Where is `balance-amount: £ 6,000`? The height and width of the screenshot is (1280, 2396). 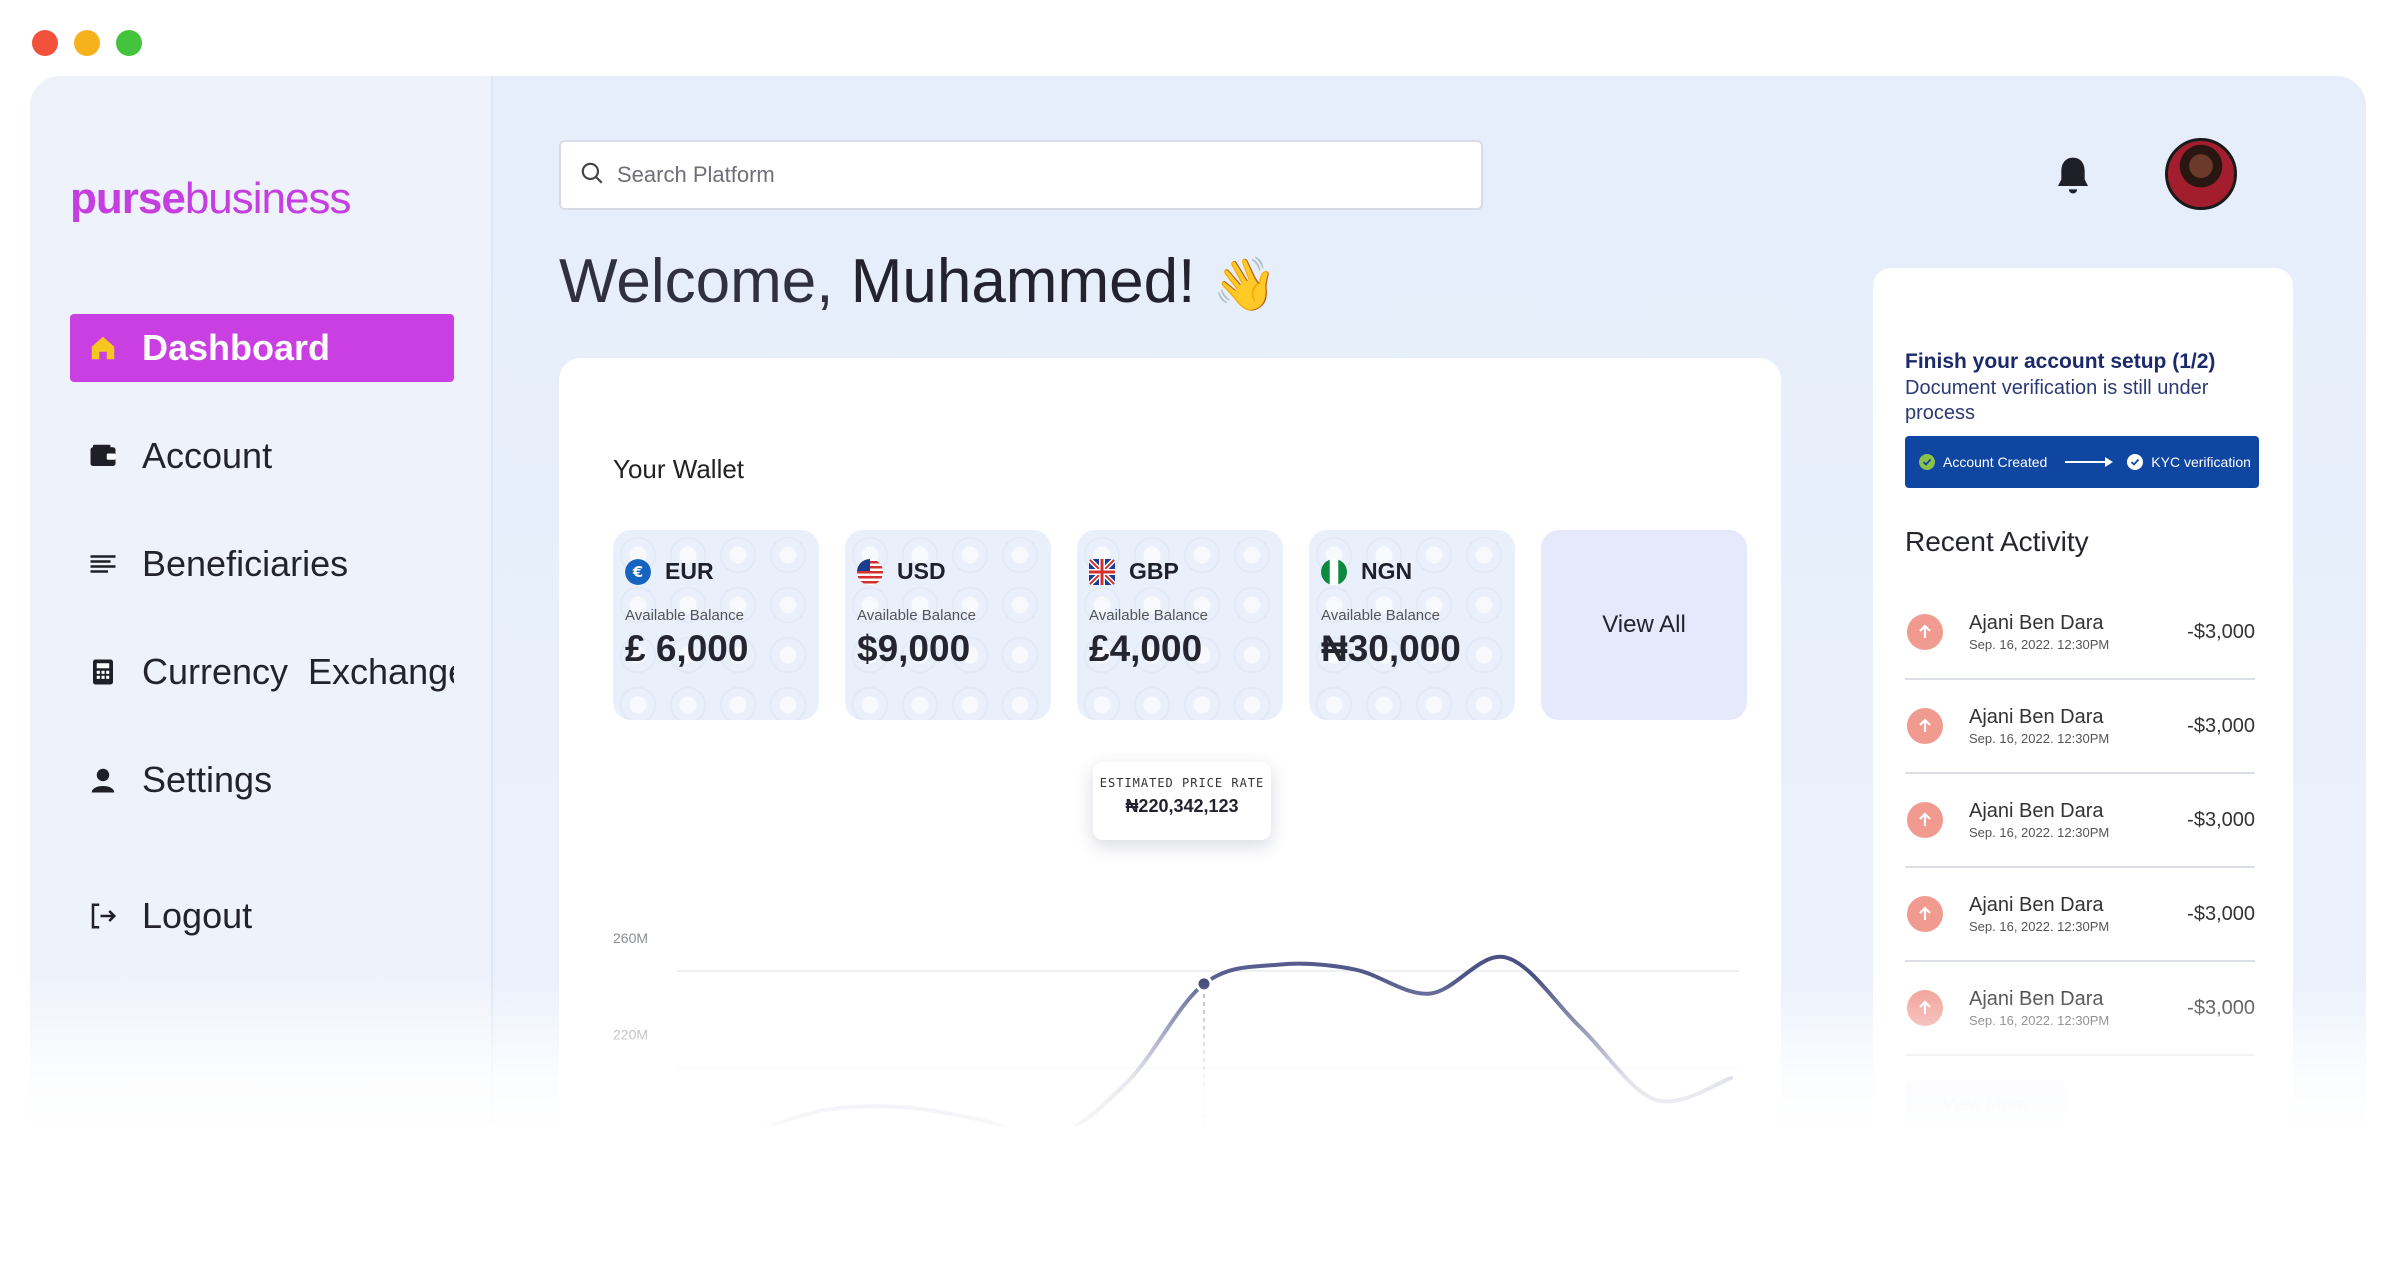 balance-amount: £ 6,000 is located at coordinates (687, 648).